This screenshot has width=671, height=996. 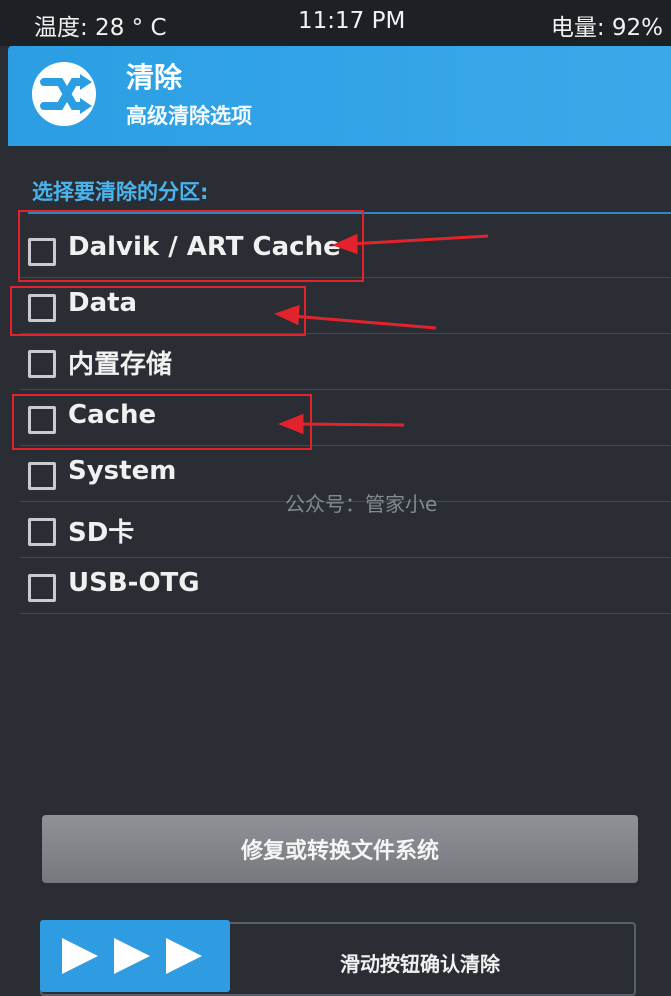 What do you see at coordinates (381, 334) in the screenshot?
I see `arrow-icon` at bounding box center [381, 334].